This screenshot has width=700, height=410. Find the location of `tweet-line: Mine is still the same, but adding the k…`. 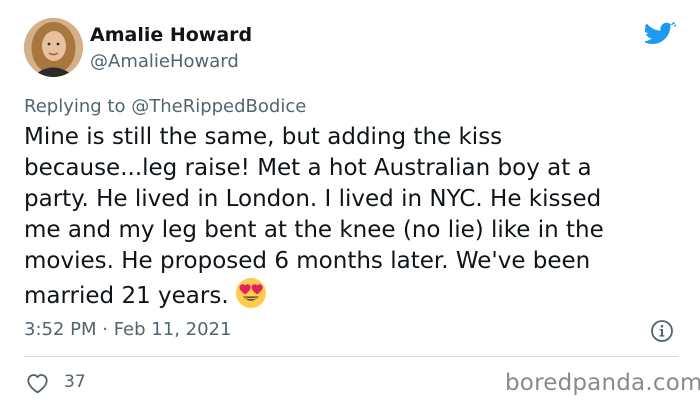

tweet-line: Mine is still the same, but adding the k… is located at coordinates (263, 137).